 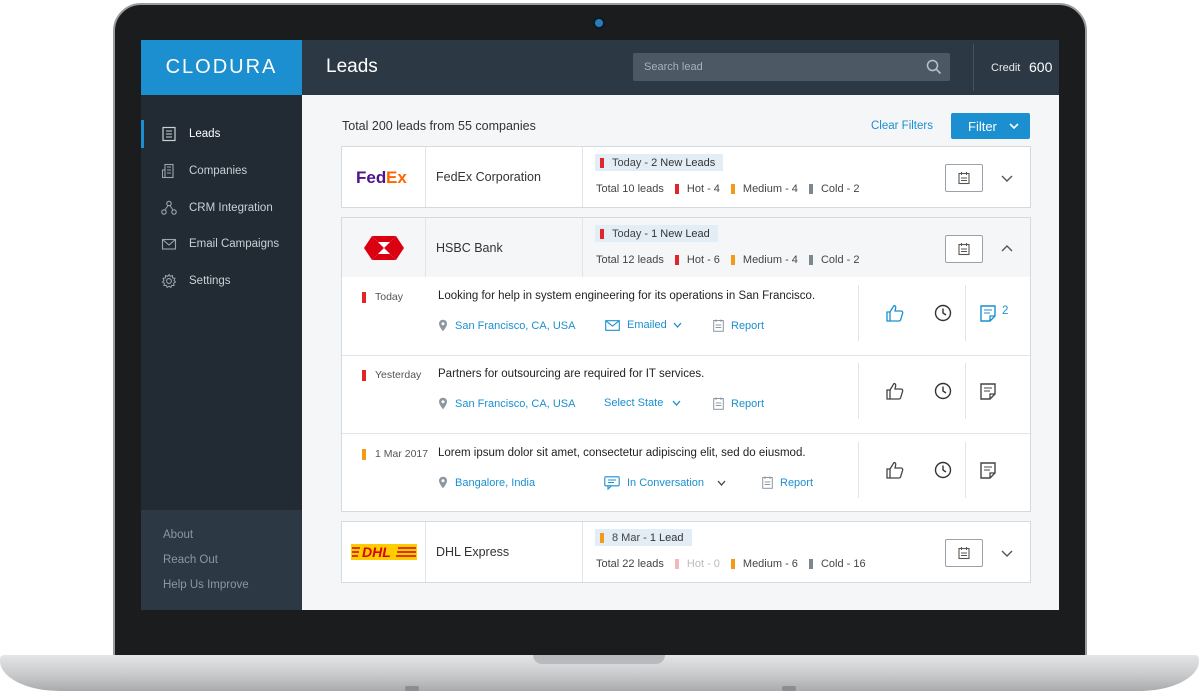 I want to click on lead-status-dropdown: Emailed, so click(x=643, y=325).